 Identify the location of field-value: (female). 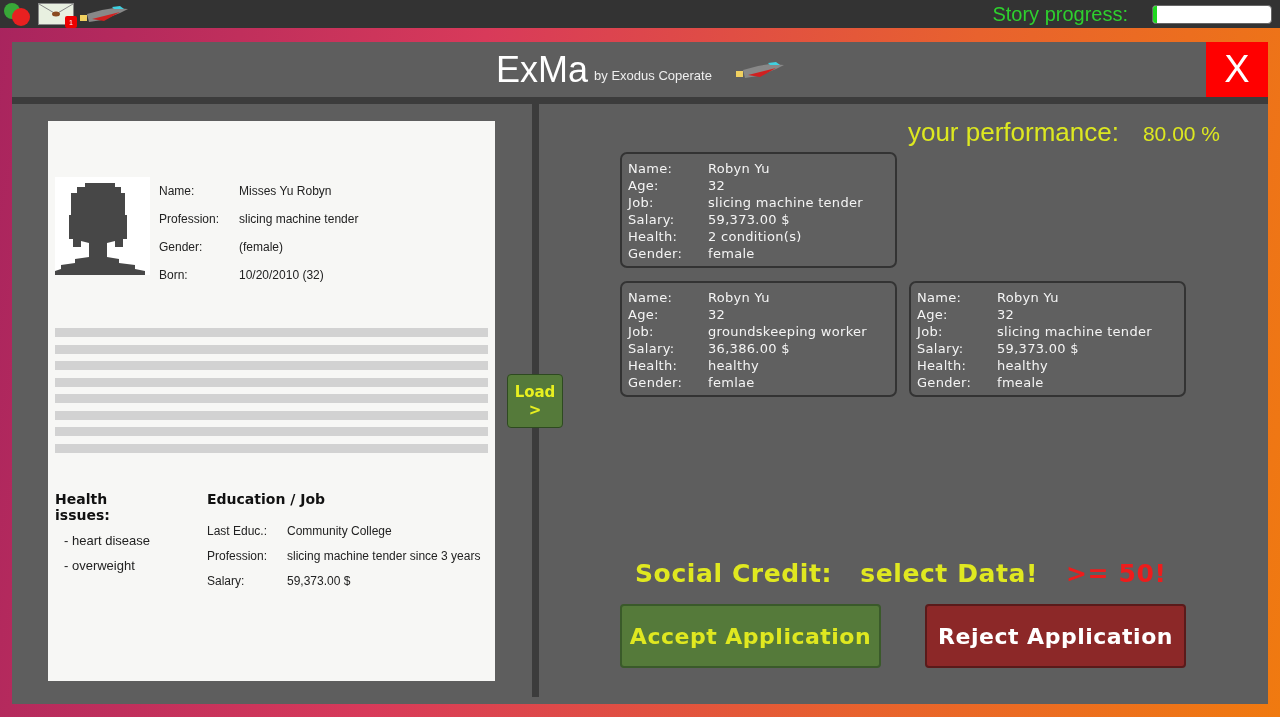
(261, 247).